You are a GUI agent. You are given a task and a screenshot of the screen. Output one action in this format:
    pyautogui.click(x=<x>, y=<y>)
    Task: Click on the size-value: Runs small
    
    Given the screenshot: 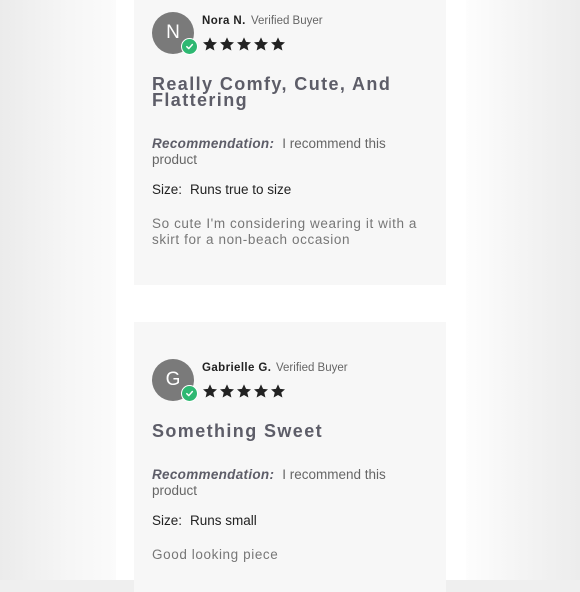 What is the action you would take?
    pyautogui.click(x=223, y=520)
    